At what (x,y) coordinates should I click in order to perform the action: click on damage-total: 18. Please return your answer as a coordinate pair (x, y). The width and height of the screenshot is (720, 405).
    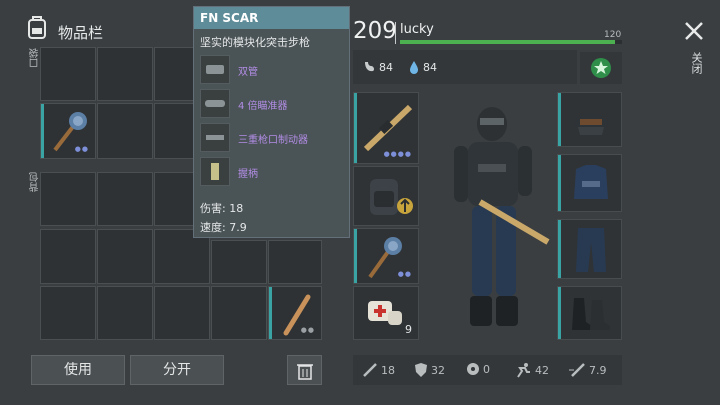
    Looking at the image, I should click on (378, 370).